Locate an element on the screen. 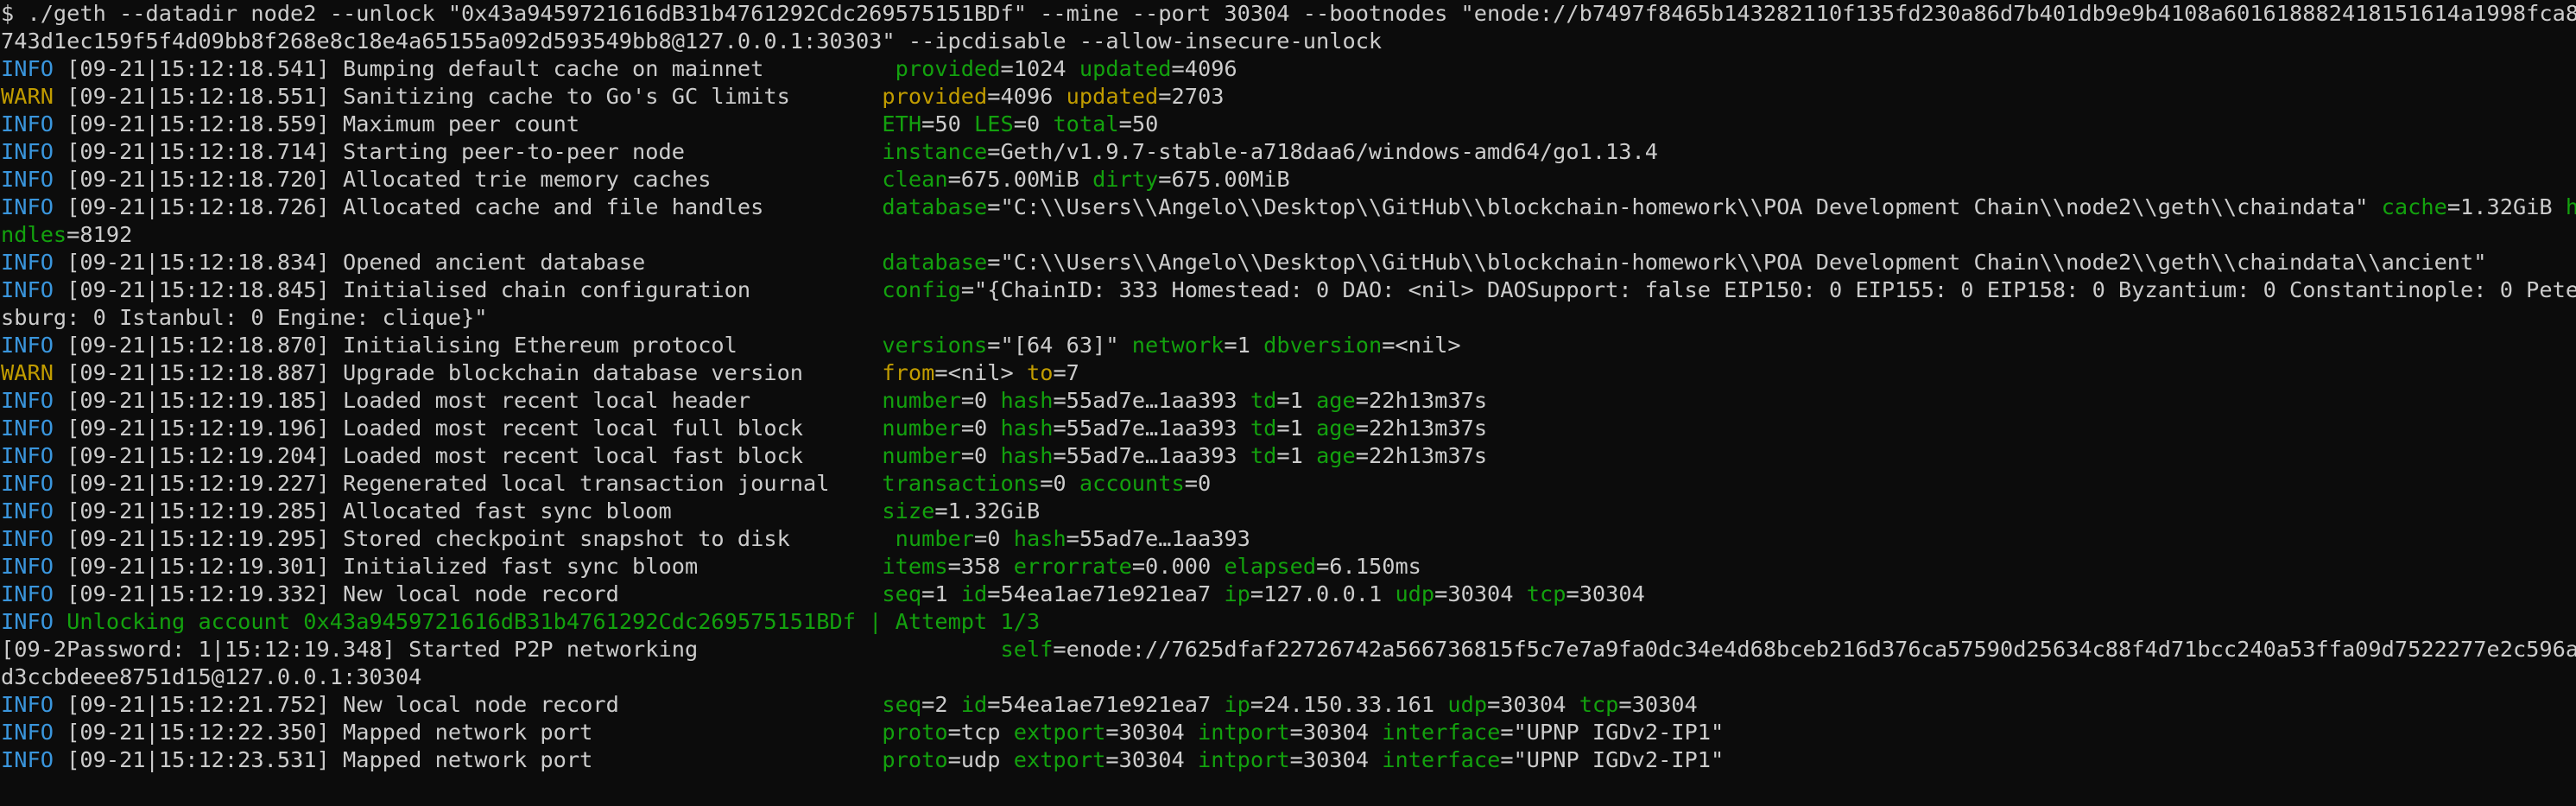 Image resolution: width=2576 pixels, height=806 pixels. log-field-key: cache is located at coordinates (2414, 207).